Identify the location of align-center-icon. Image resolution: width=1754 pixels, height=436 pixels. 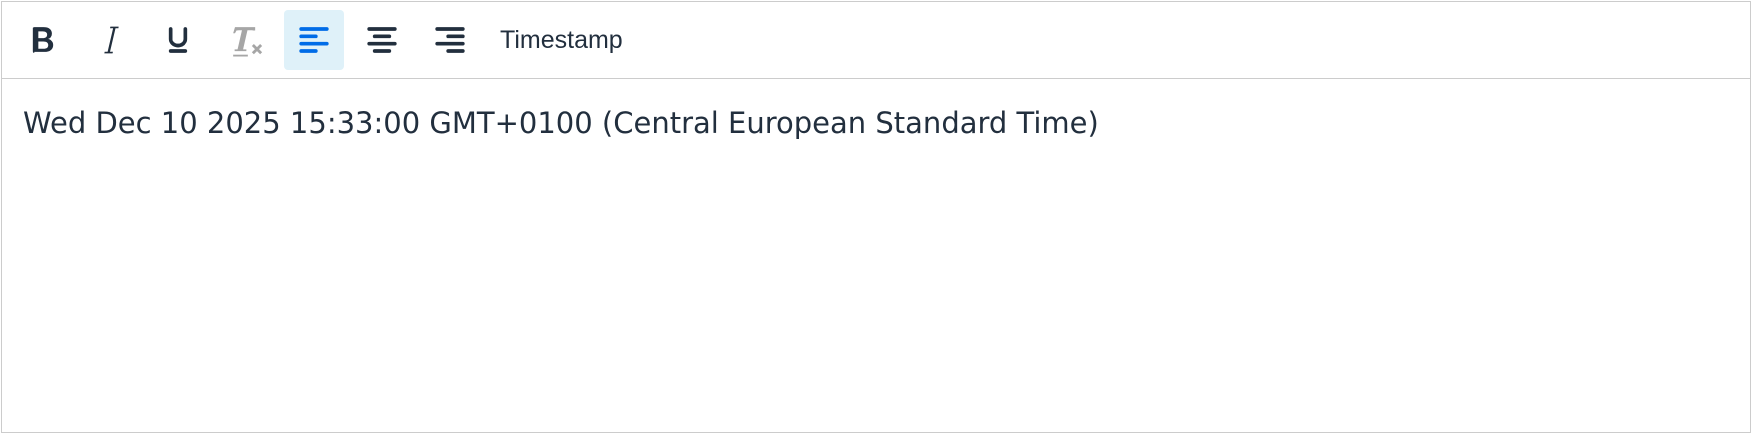
(382, 40).